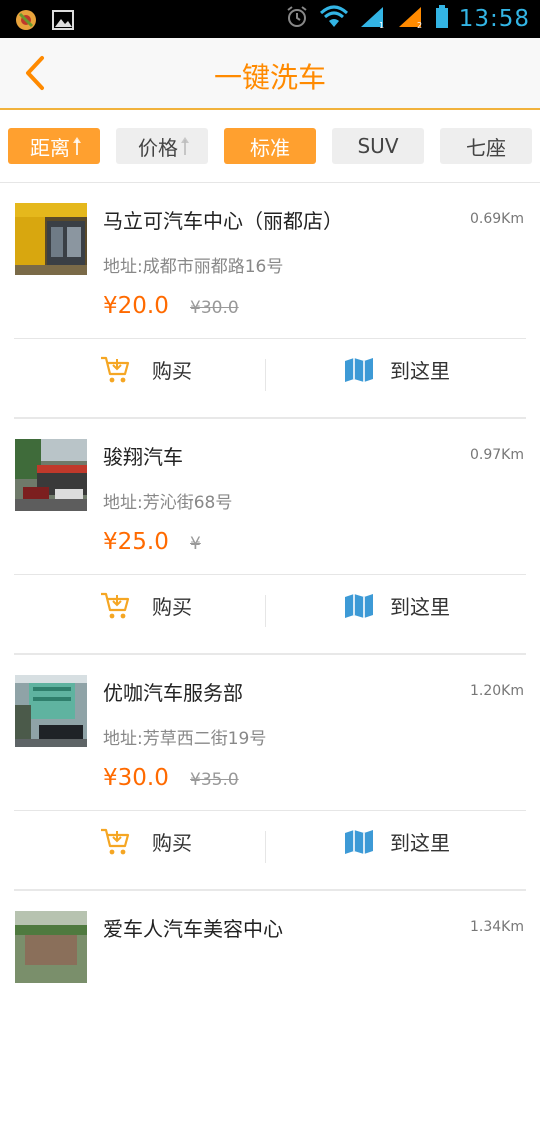  I want to click on shop-distance: 0.69Km, so click(497, 219).